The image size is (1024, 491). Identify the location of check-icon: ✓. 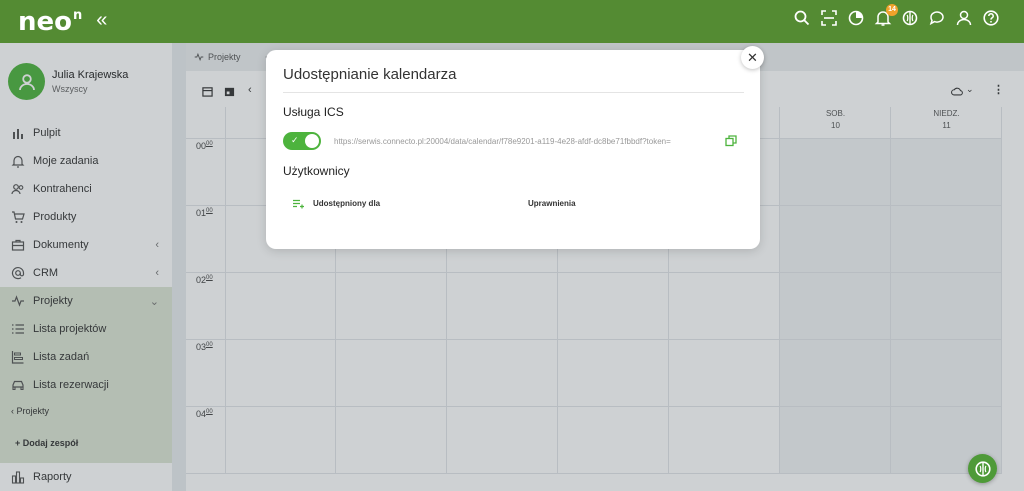
(295, 140).